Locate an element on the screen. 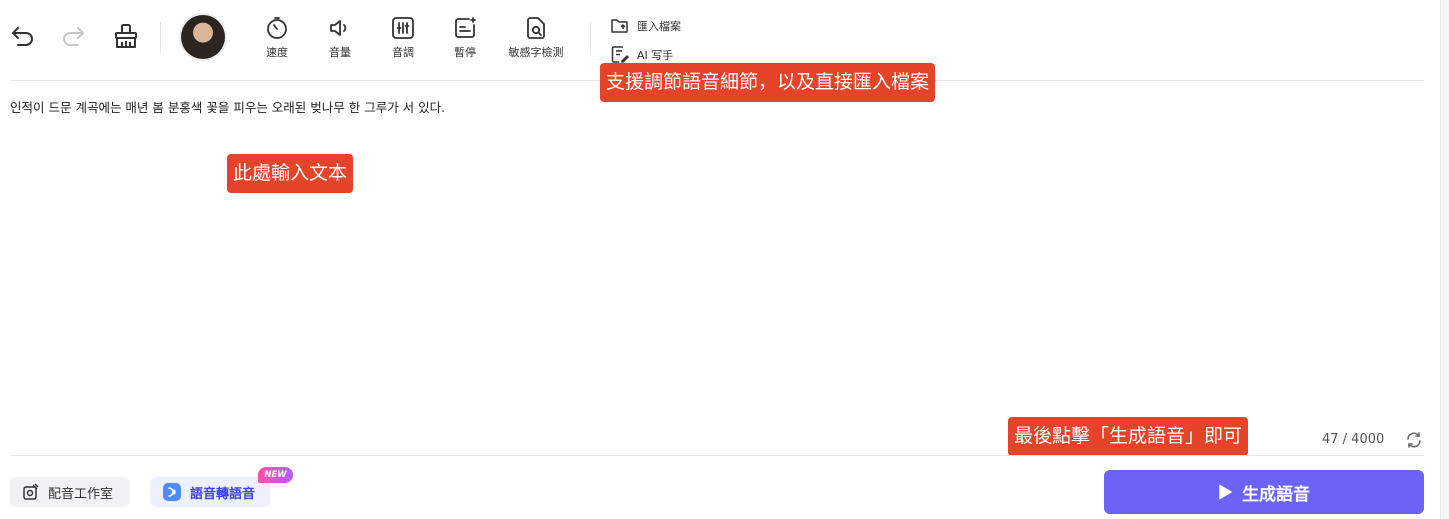  pause-label: 暫停 is located at coordinates (465, 52).